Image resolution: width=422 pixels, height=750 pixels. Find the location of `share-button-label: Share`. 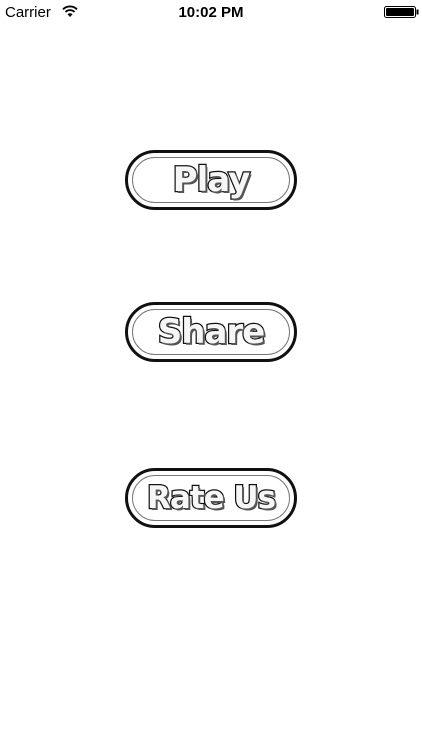

share-button-label: Share is located at coordinates (212, 332).